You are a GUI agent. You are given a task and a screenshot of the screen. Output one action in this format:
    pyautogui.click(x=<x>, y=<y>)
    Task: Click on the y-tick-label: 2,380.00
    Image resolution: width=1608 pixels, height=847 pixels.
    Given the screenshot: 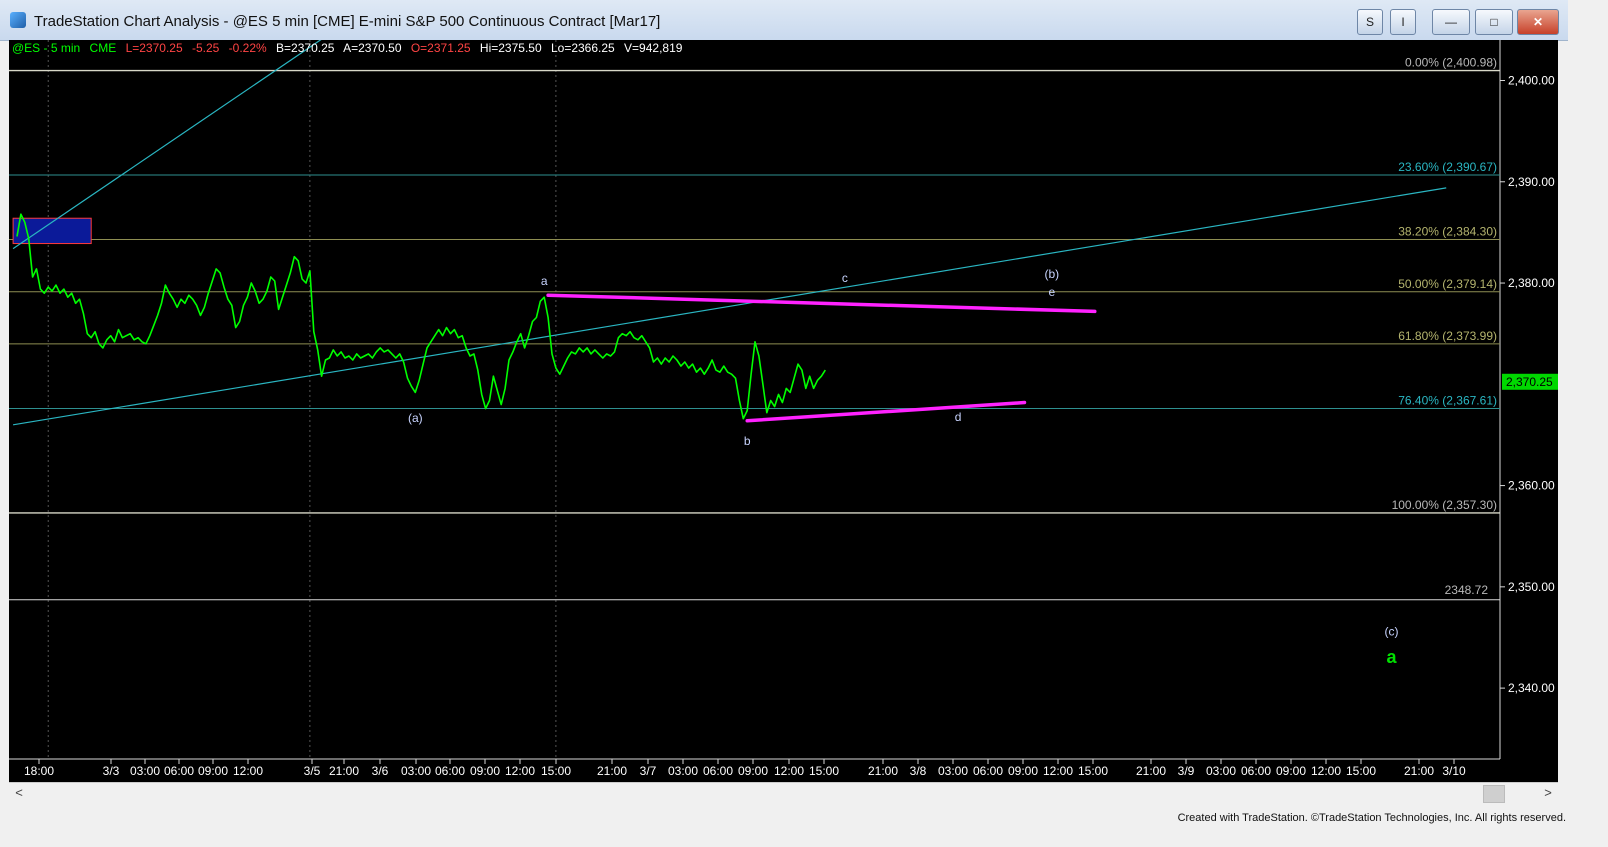 What is the action you would take?
    pyautogui.click(x=1531, y=283)
    